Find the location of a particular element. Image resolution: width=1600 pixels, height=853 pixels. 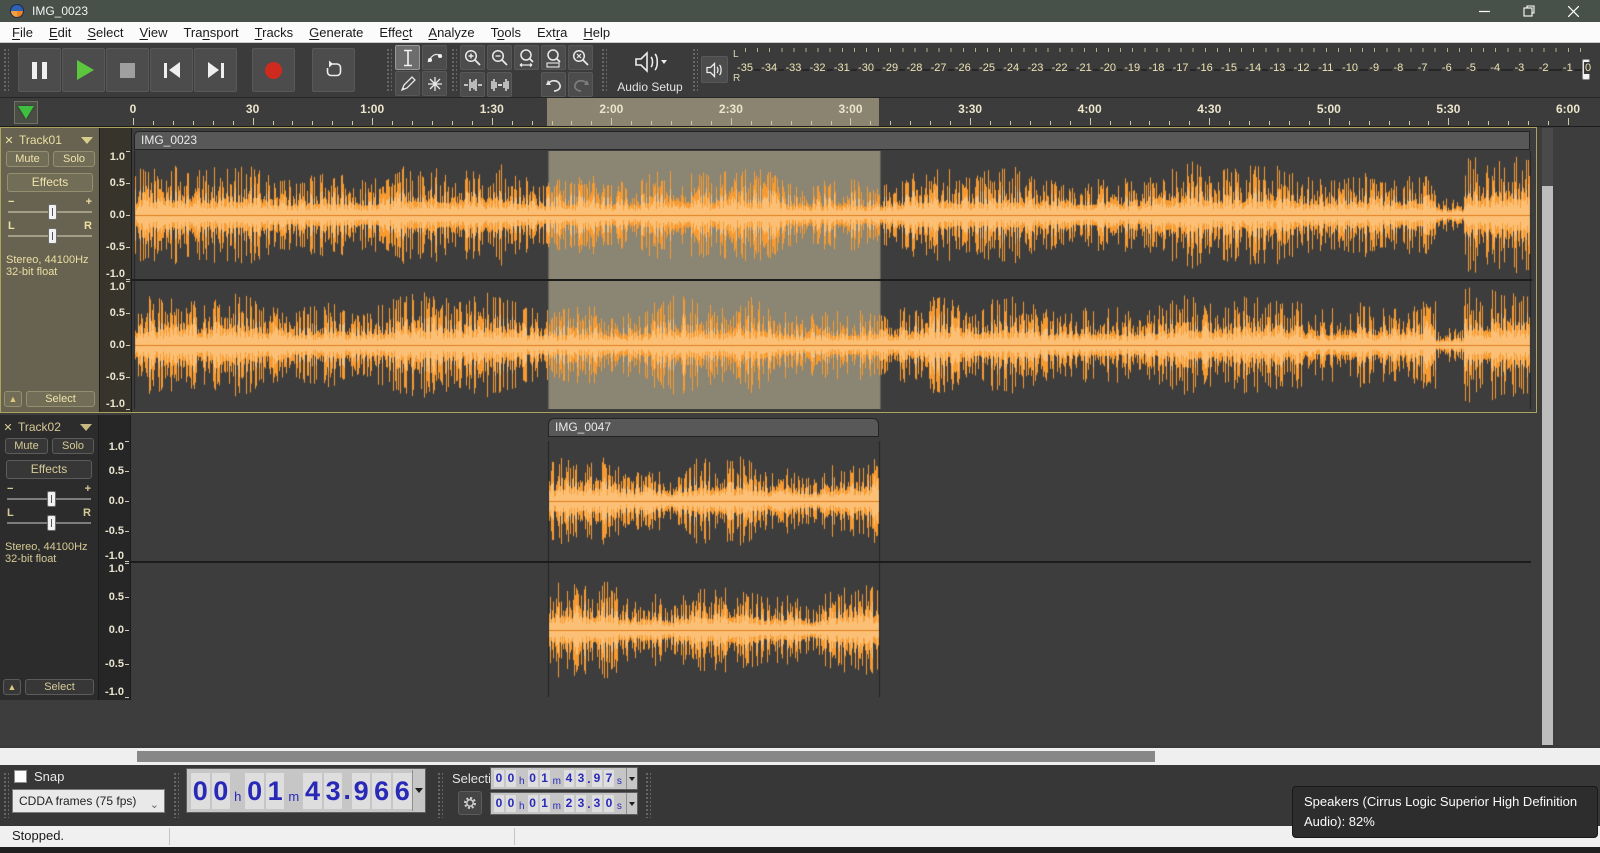

vertical-scrollbar is located at coordinates (1547, 436).